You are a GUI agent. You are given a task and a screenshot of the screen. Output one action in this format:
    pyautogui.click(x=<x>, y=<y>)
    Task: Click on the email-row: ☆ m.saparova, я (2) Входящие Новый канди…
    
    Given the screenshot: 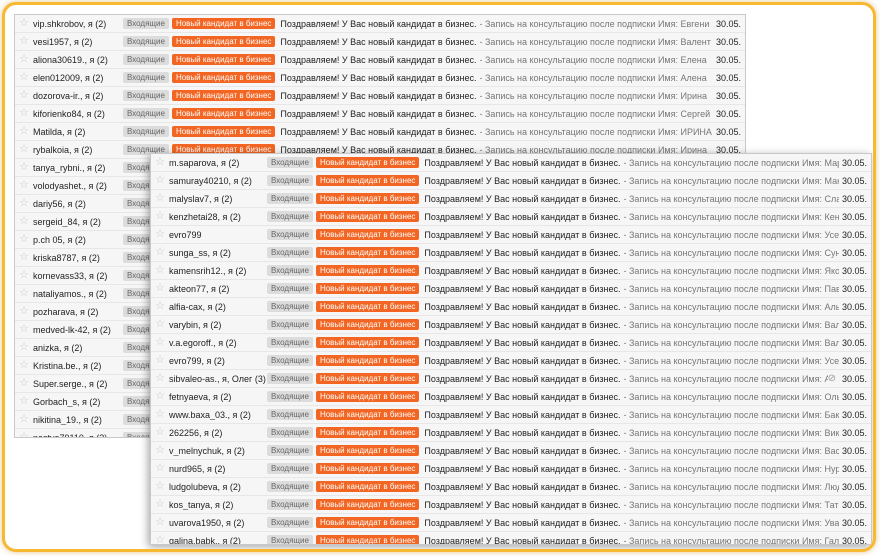 What is the action you would take?
    pyautogui.click(x=511, y=163)
    